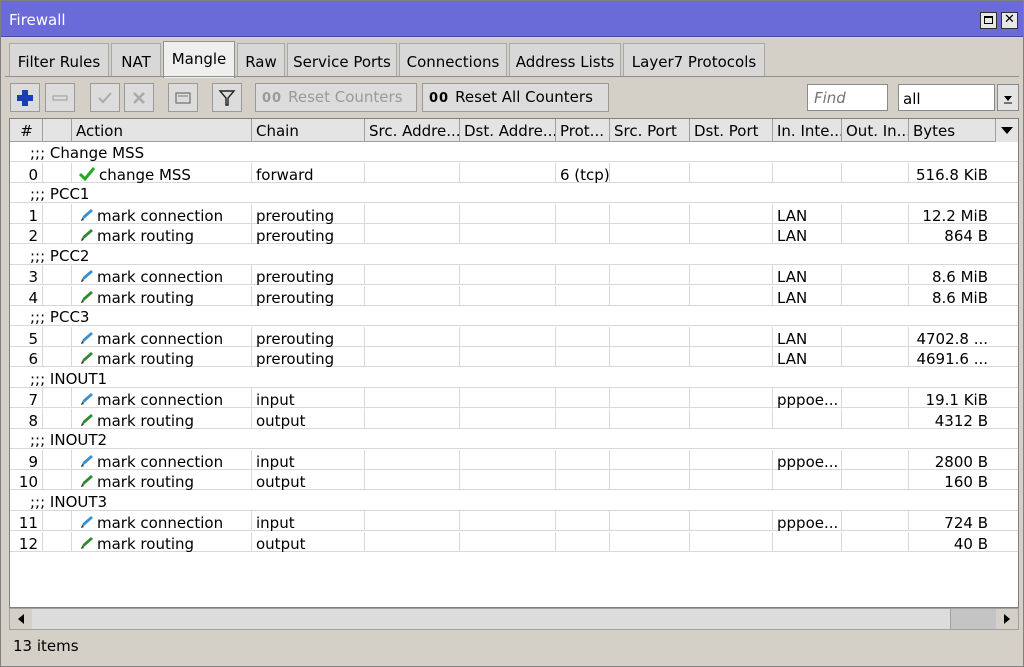  What do you see at coordinates (514, 541) in the screenshot?
I see `table-row: 12 mark routing output 40 B` at bounding box center [514, 541].